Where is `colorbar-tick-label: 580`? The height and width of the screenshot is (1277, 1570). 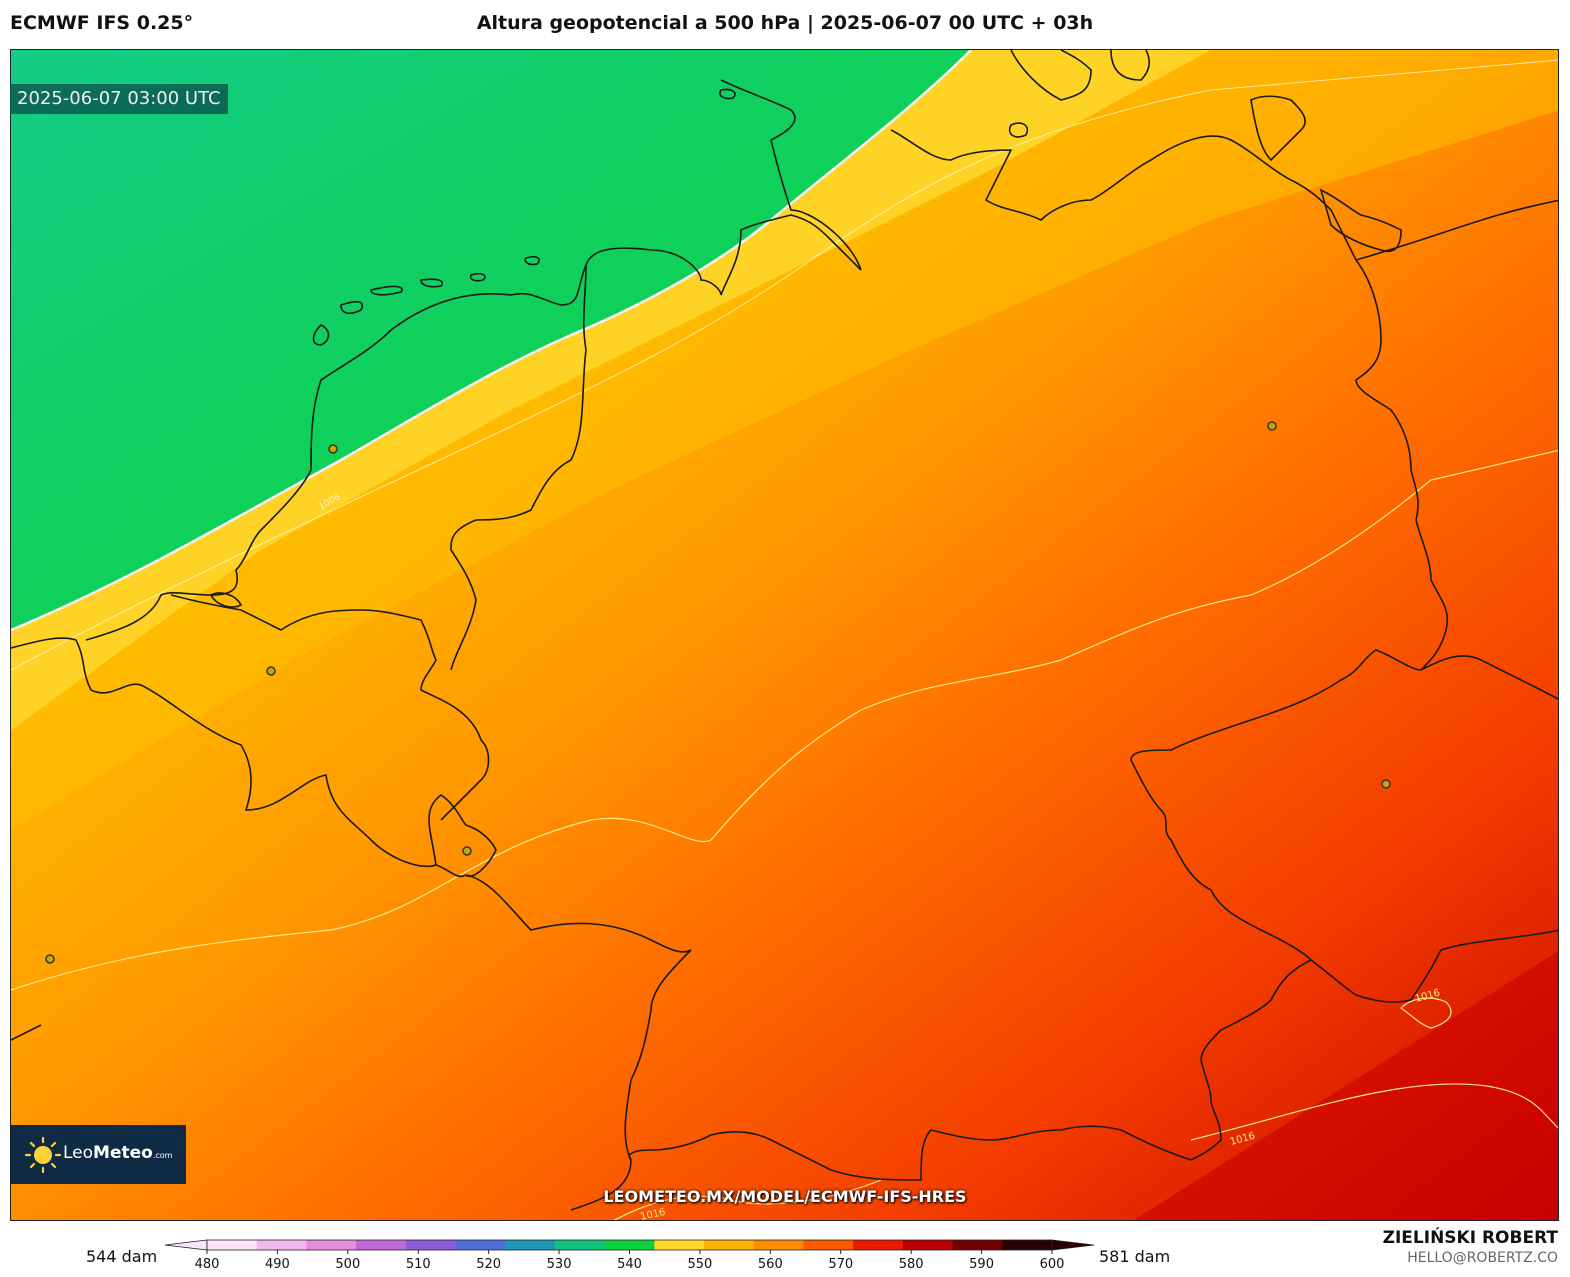
colorbar-tick-label: 580 is located at coordinates (911, 1264).